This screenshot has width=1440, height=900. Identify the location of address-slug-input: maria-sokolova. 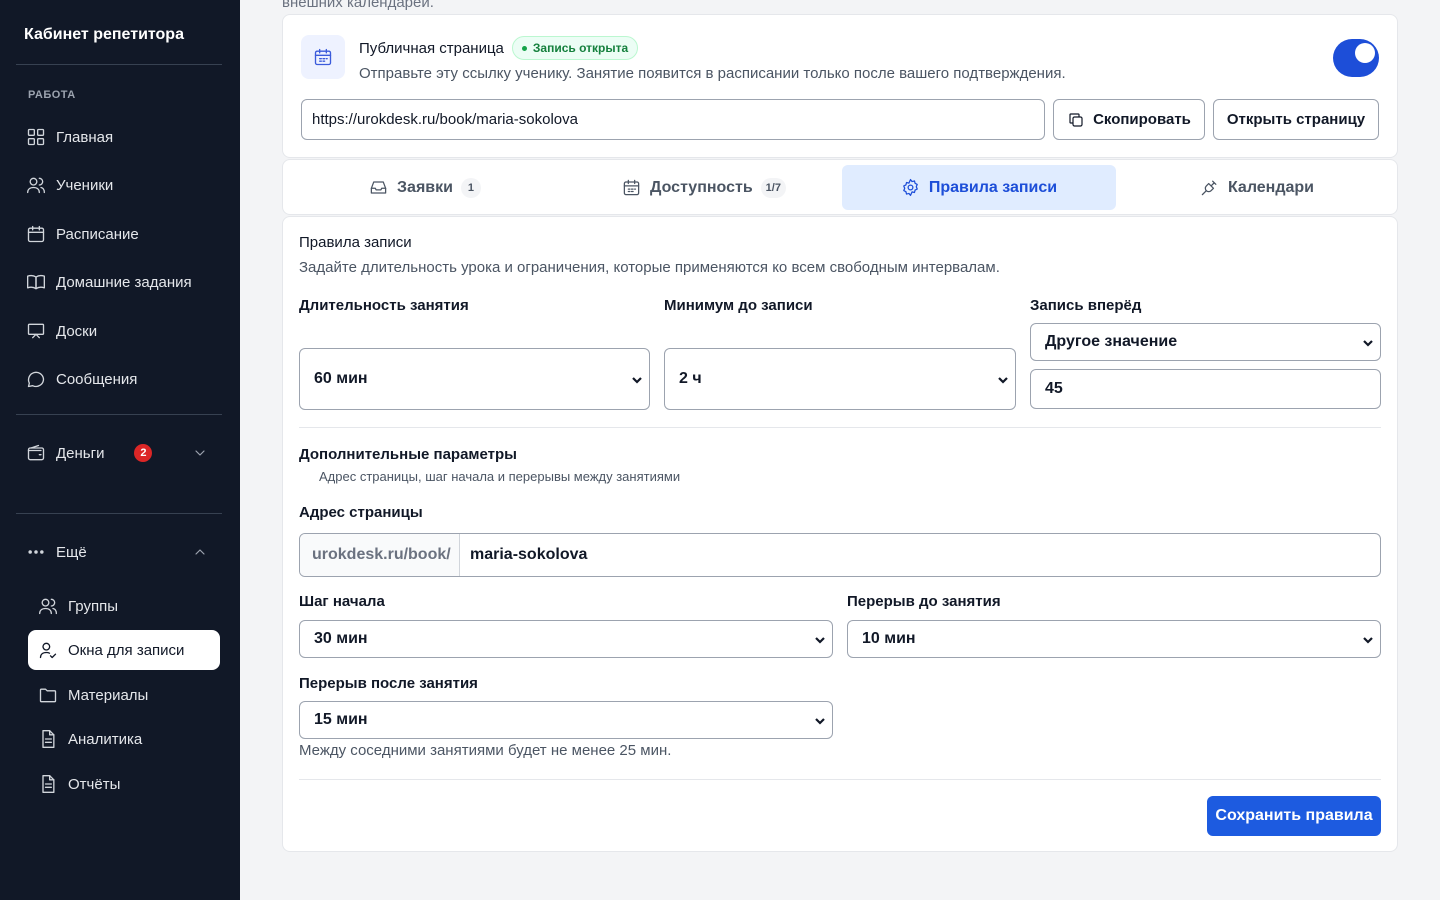
(523, 555).